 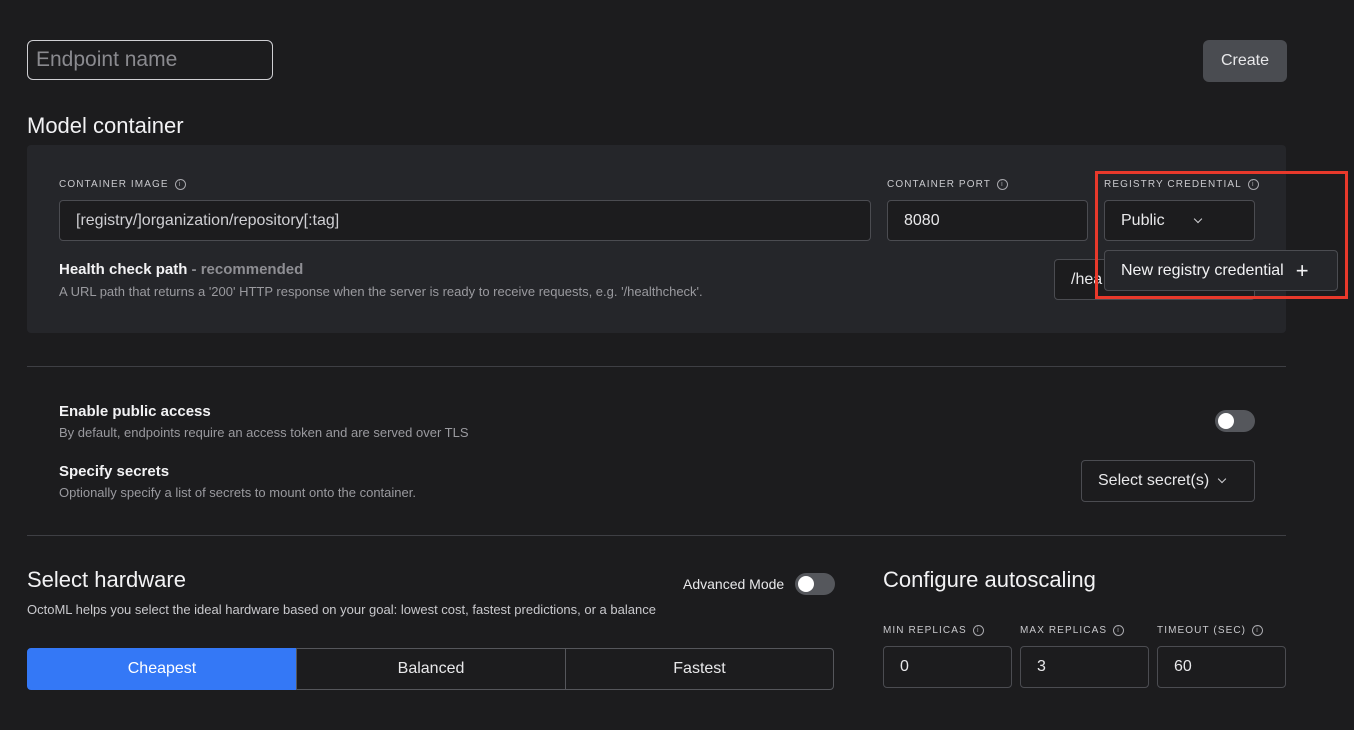 I want to click on advanced-mode-toggle, so click(x=815, y=584).